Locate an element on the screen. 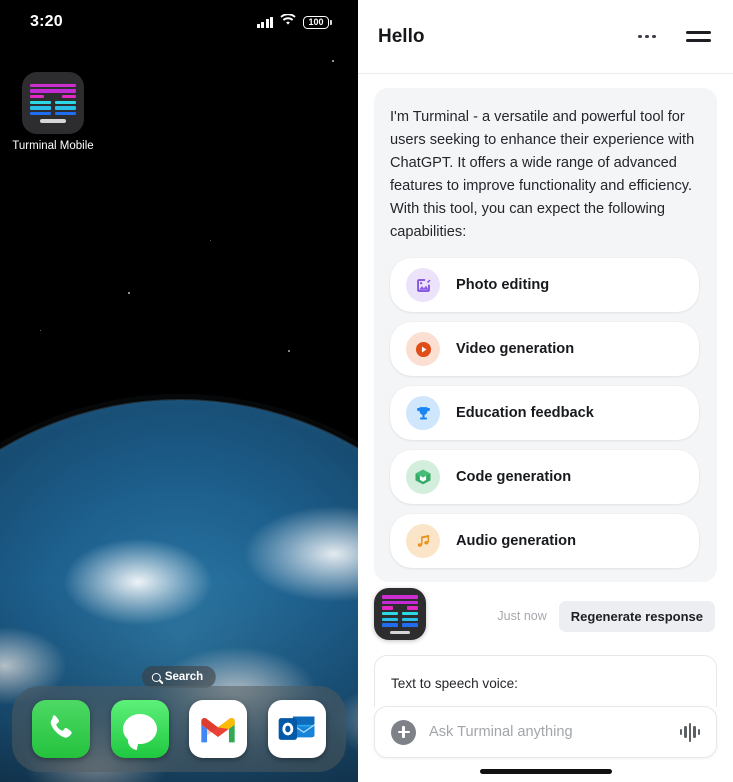 The height and width of the screenshot is (782, 733). dock-item-outlook is located at coordinates (296, 729).